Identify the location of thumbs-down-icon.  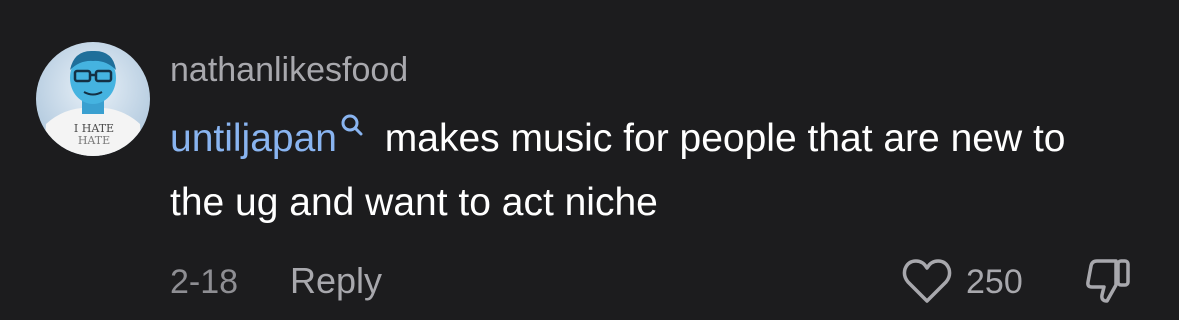
(1108, 281).